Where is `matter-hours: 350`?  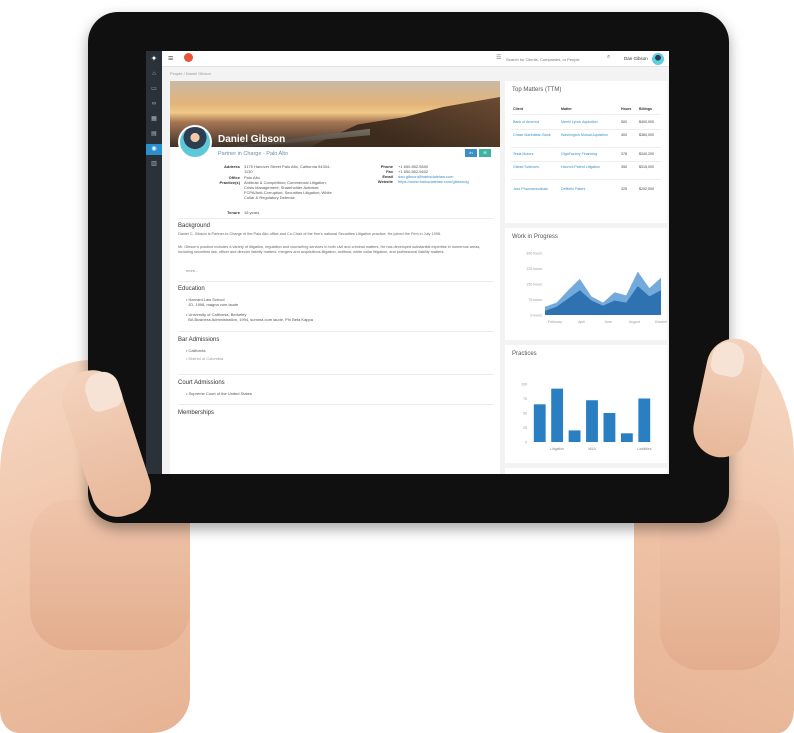 matter-hours: 350 is located at coordinates (624, 167).